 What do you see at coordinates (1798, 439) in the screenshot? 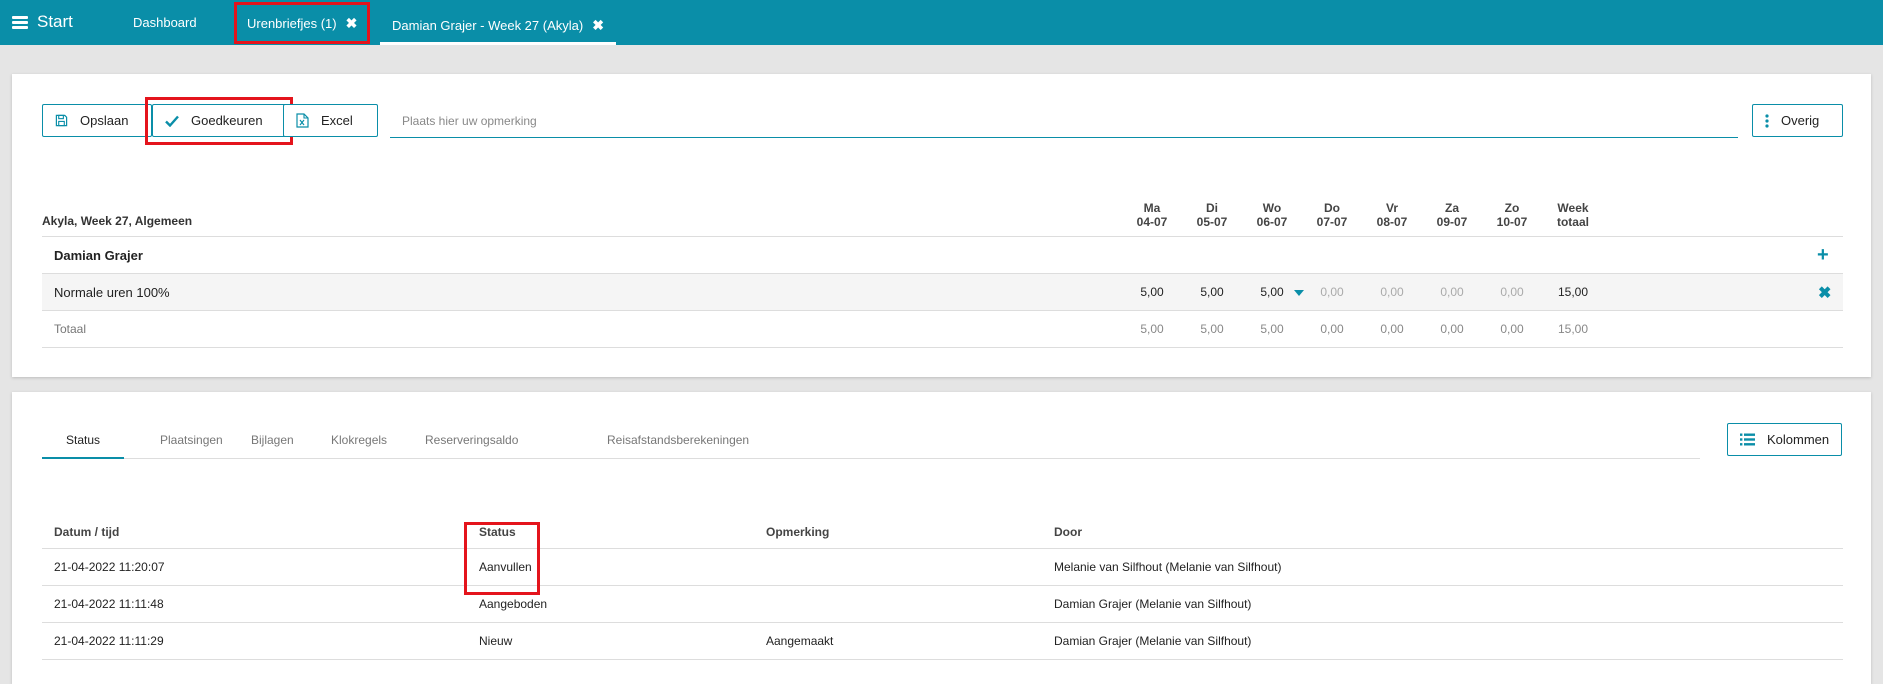
I see `columns-button-label: Kolommen` at bounding box center [1798, 439].